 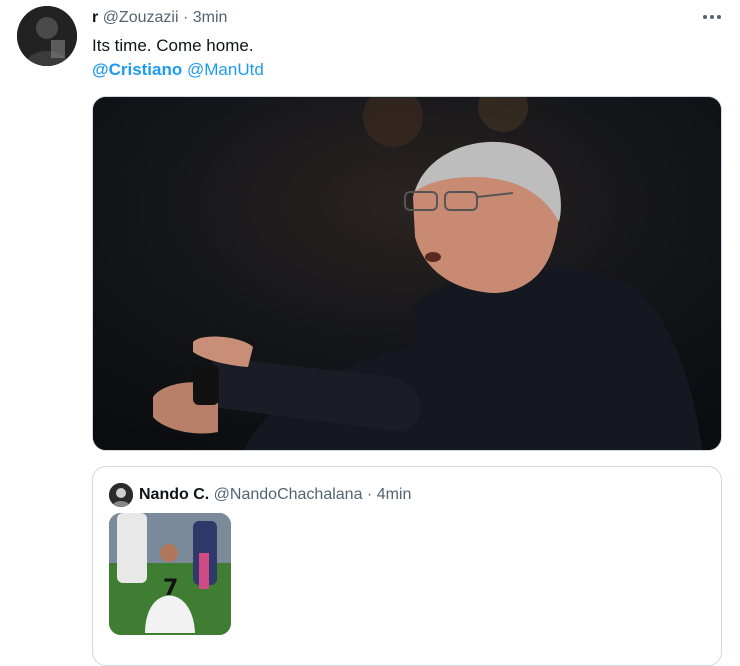 What do you see at coordinates (394, 494) in the screenshot?
I see `quoted-tweet-timestamp: 4min` at bounding box center [394, 494].